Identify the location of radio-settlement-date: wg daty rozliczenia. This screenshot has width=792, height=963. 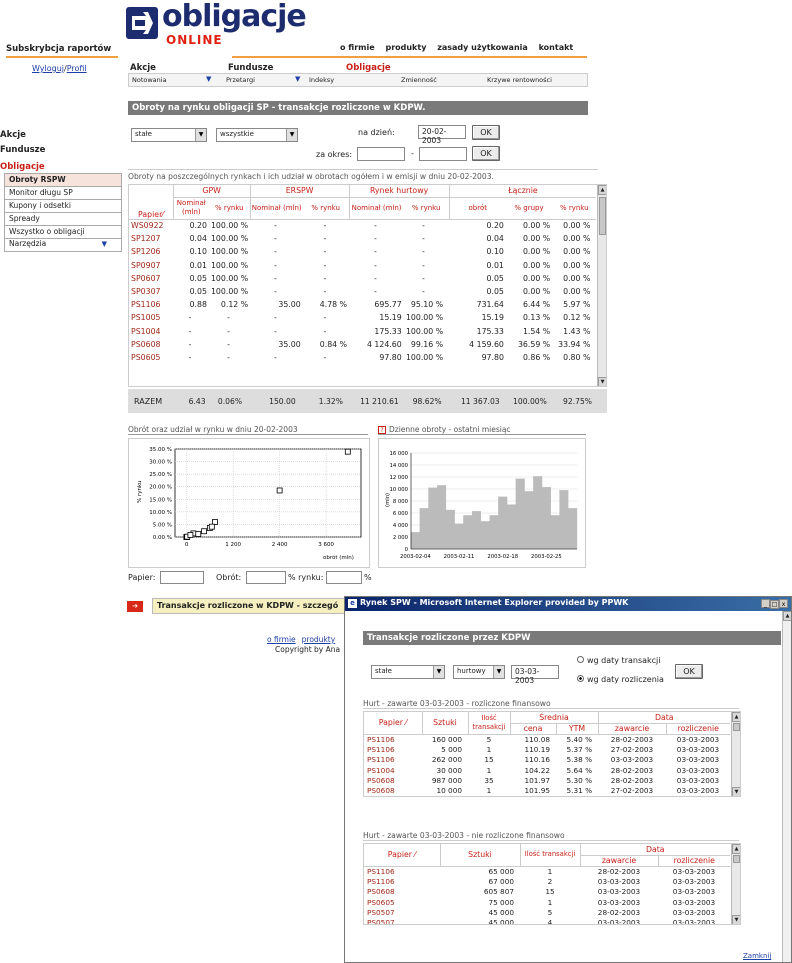
(620, 679).